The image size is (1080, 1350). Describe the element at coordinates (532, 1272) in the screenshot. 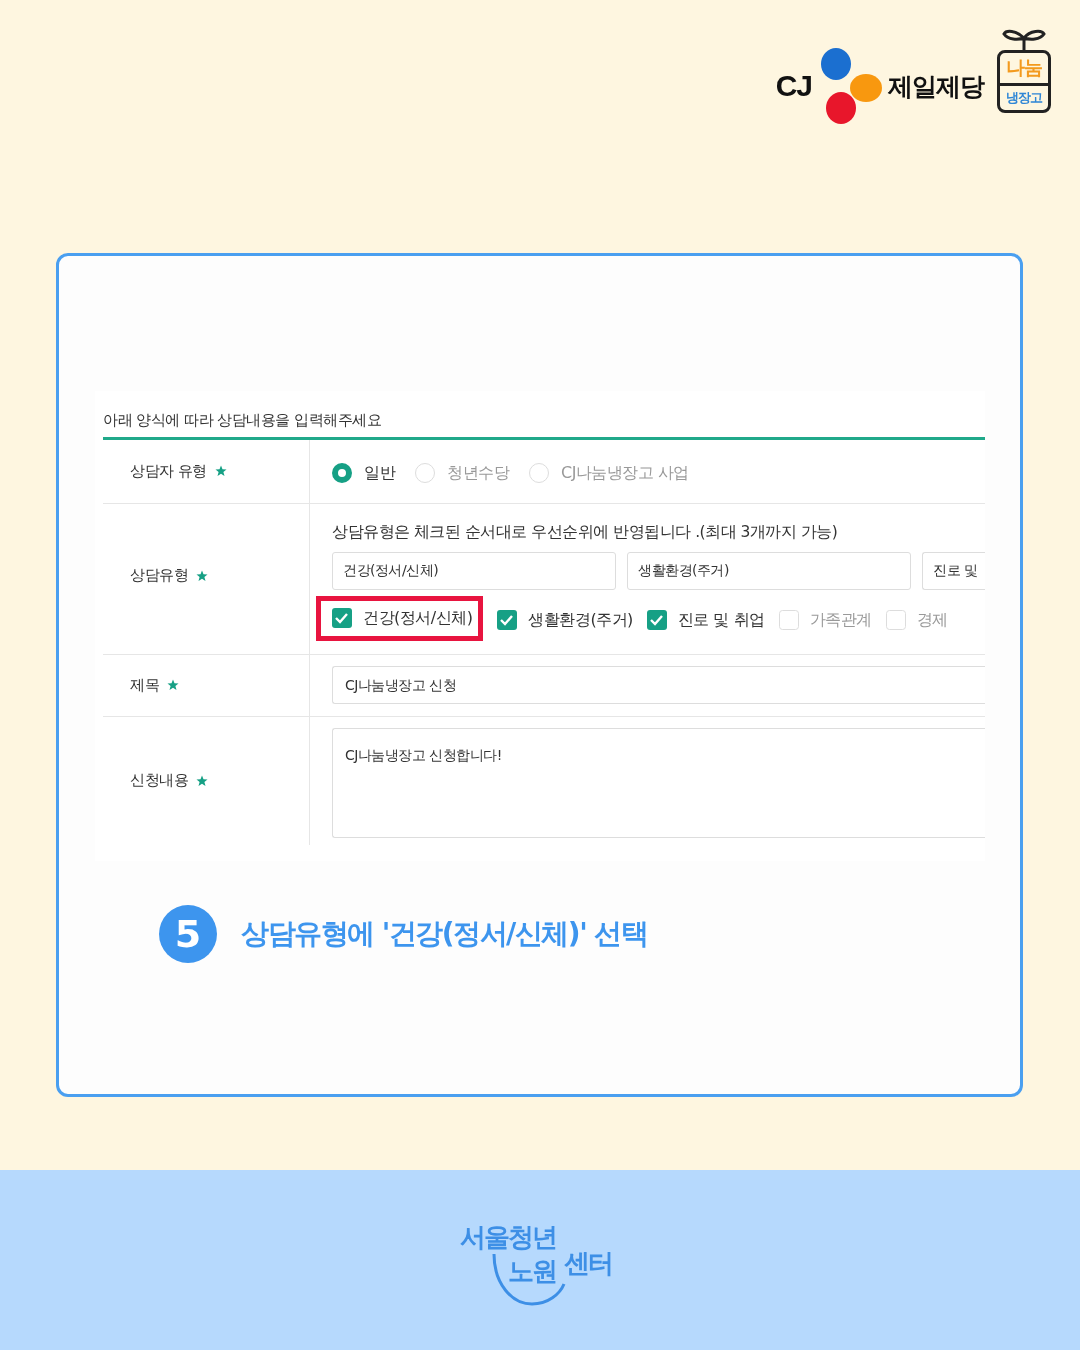

I see `logo-text: 노원` at that location.